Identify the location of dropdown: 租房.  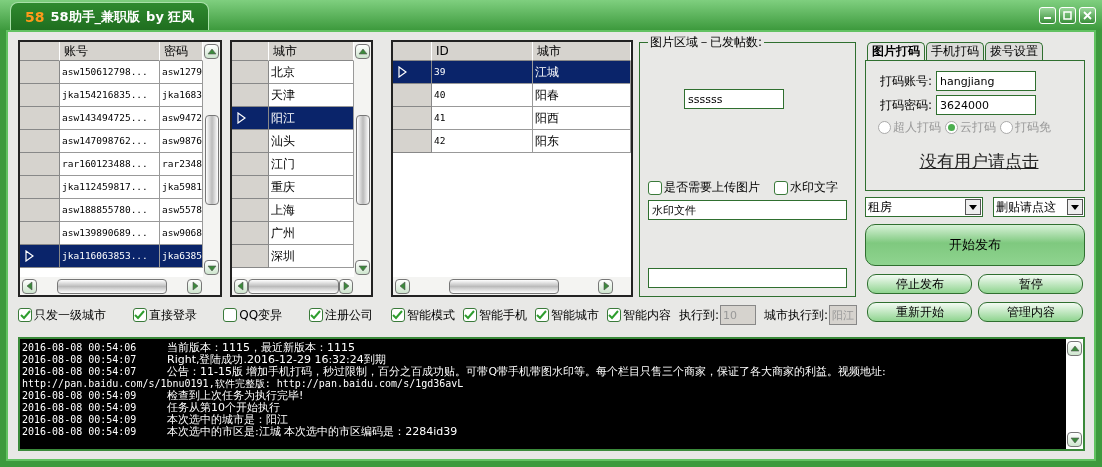
(924, 207).